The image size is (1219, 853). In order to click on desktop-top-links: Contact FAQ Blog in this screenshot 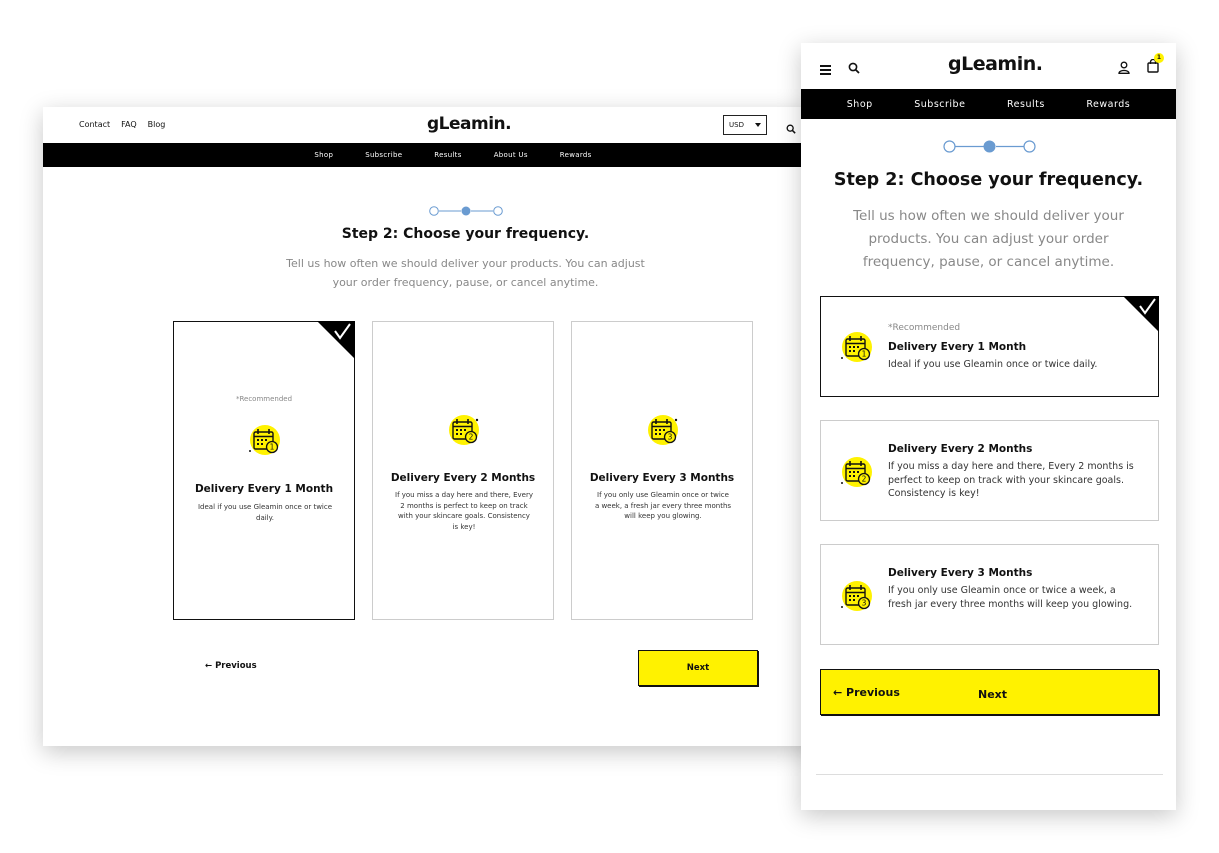, I will do `click(122, 124)`.